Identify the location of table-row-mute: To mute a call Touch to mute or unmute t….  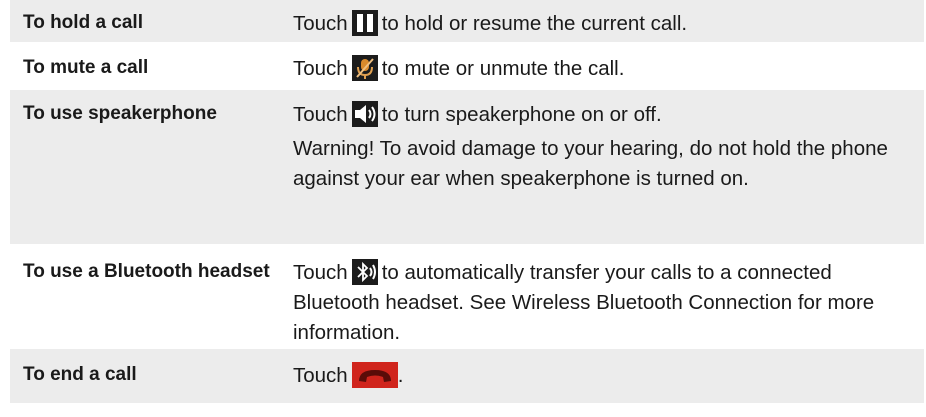
(467, 67).